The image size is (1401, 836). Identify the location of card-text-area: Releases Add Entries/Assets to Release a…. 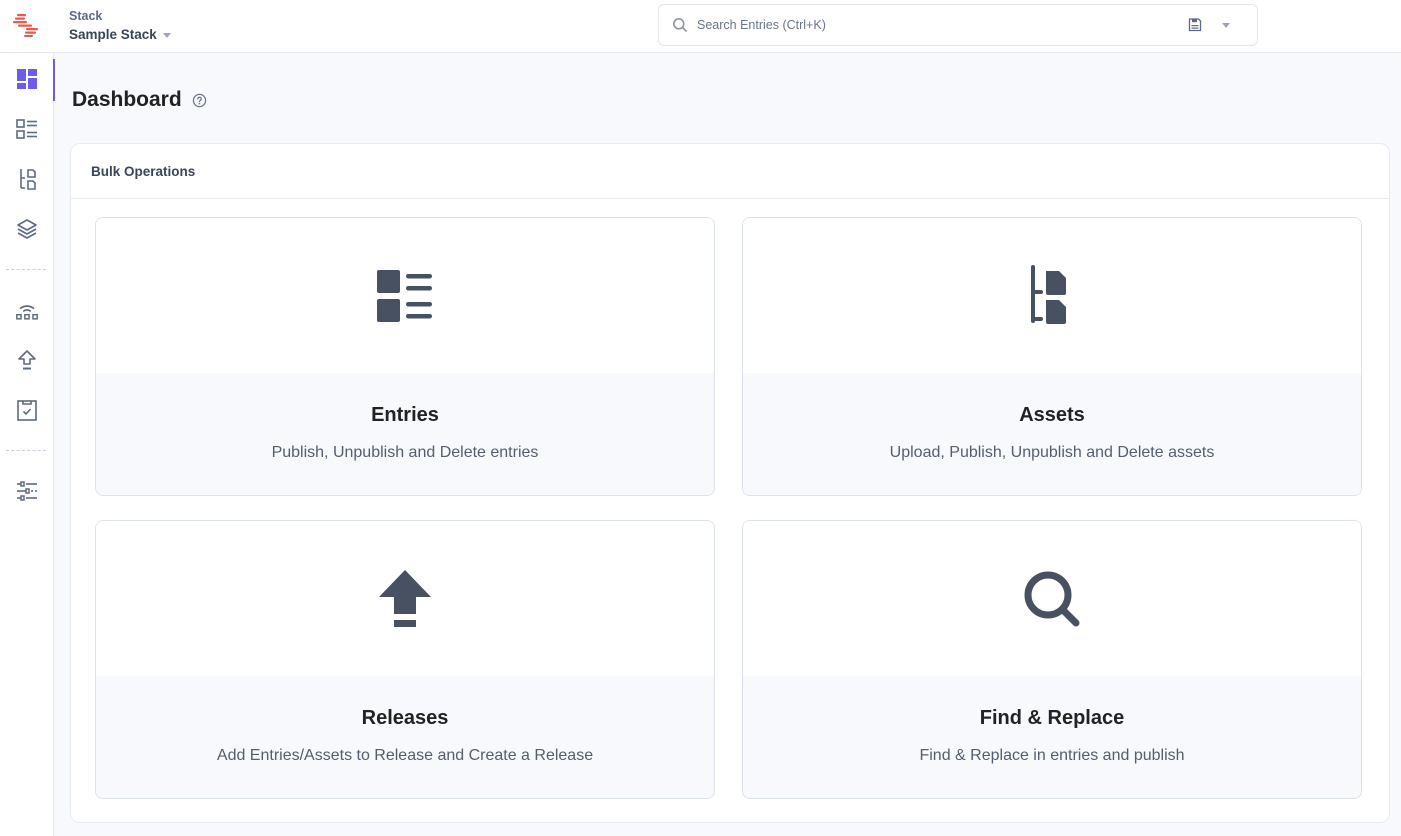
(405, 737).